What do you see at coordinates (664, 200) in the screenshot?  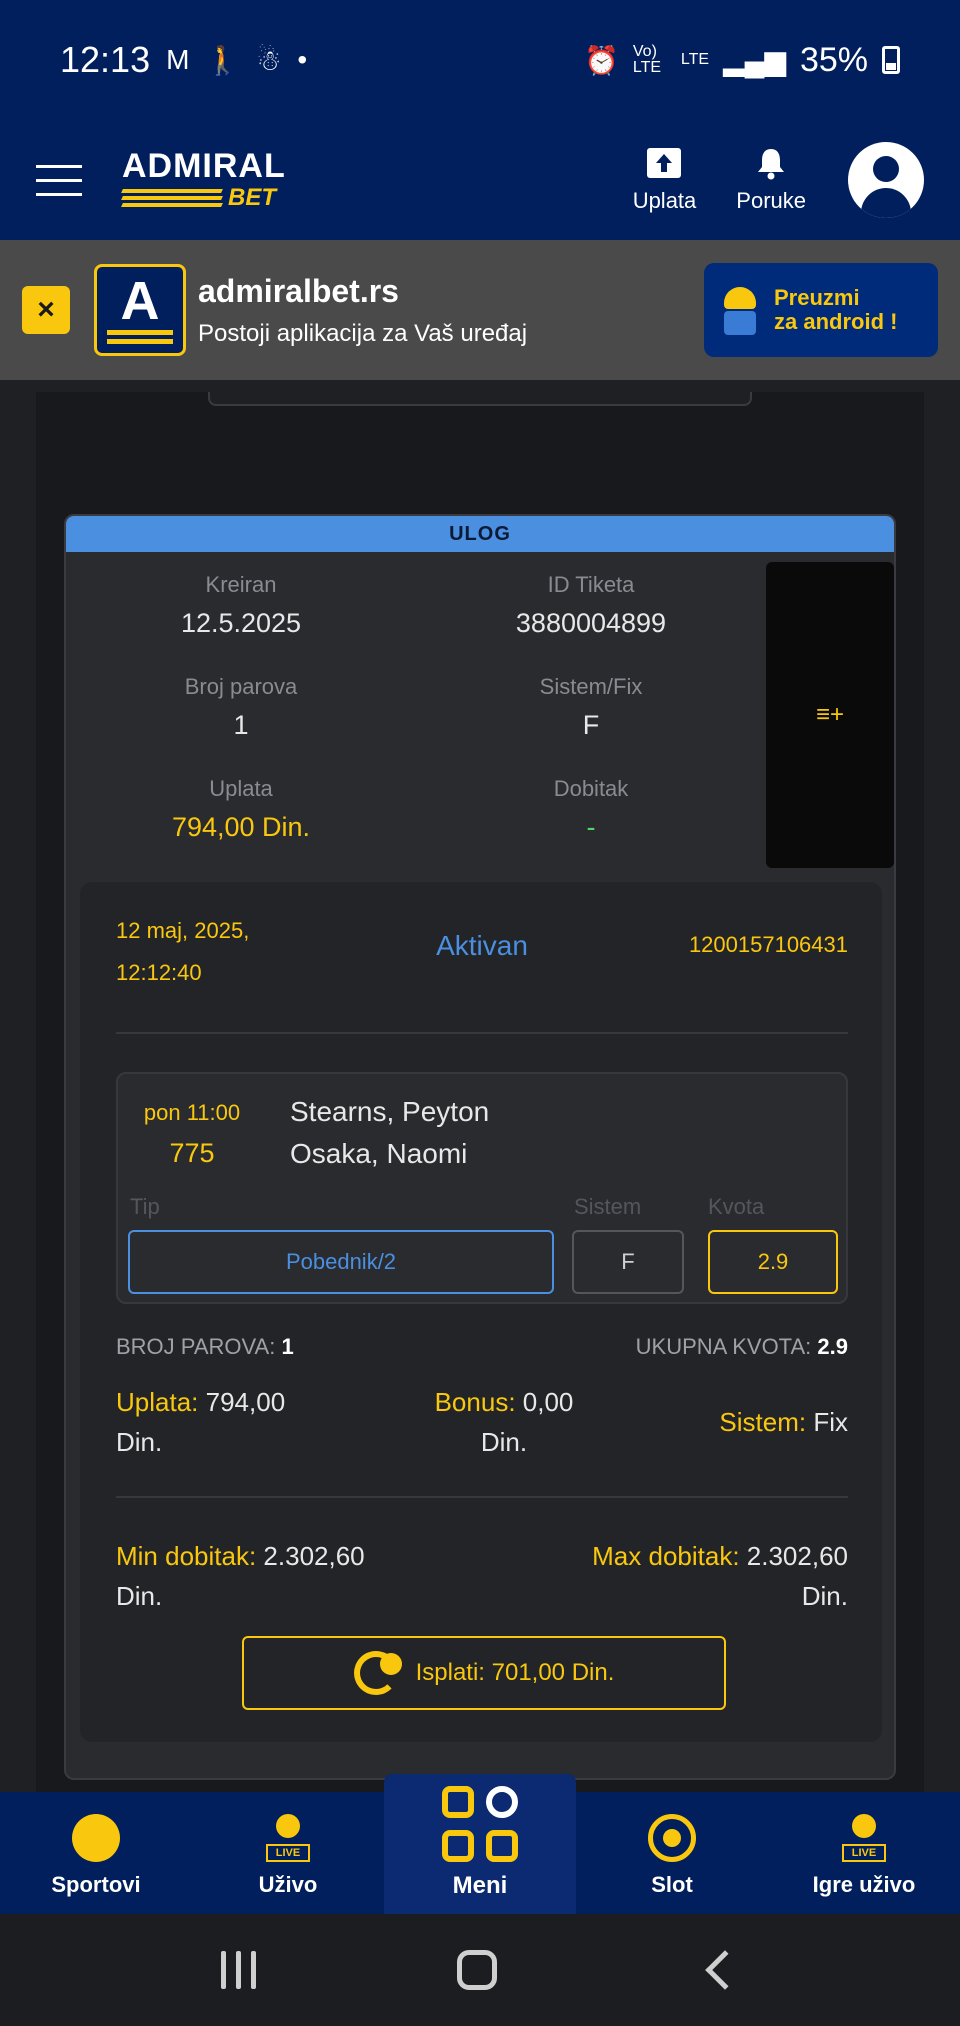 I see `uplata-label: Uplata` at bounding box center [664, 200].